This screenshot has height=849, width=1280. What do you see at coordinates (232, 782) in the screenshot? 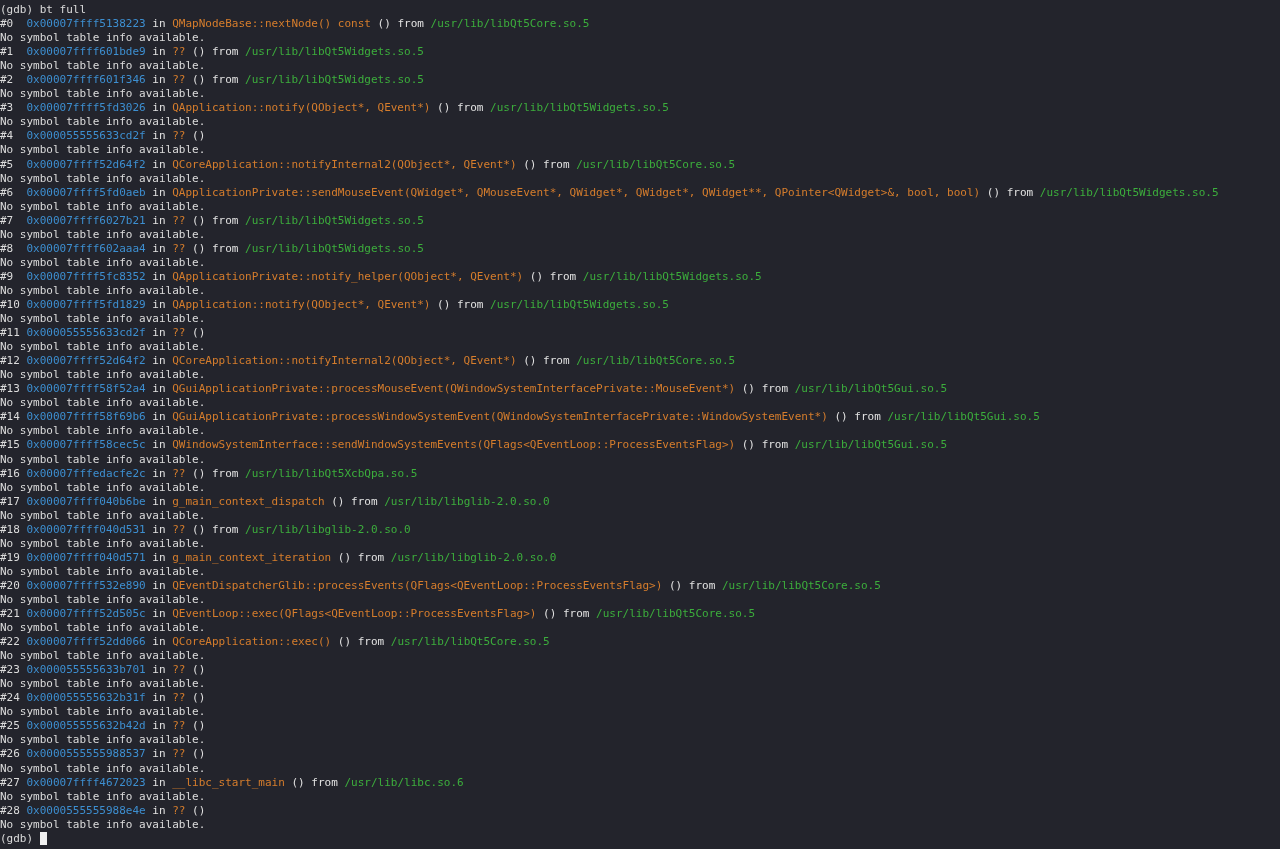
I see `backtrace-frame-line: #27 0x00007ffff4672023 in __libc_start_main () from /usr/lib/libc.so.6` at bounding box center [232, 782].